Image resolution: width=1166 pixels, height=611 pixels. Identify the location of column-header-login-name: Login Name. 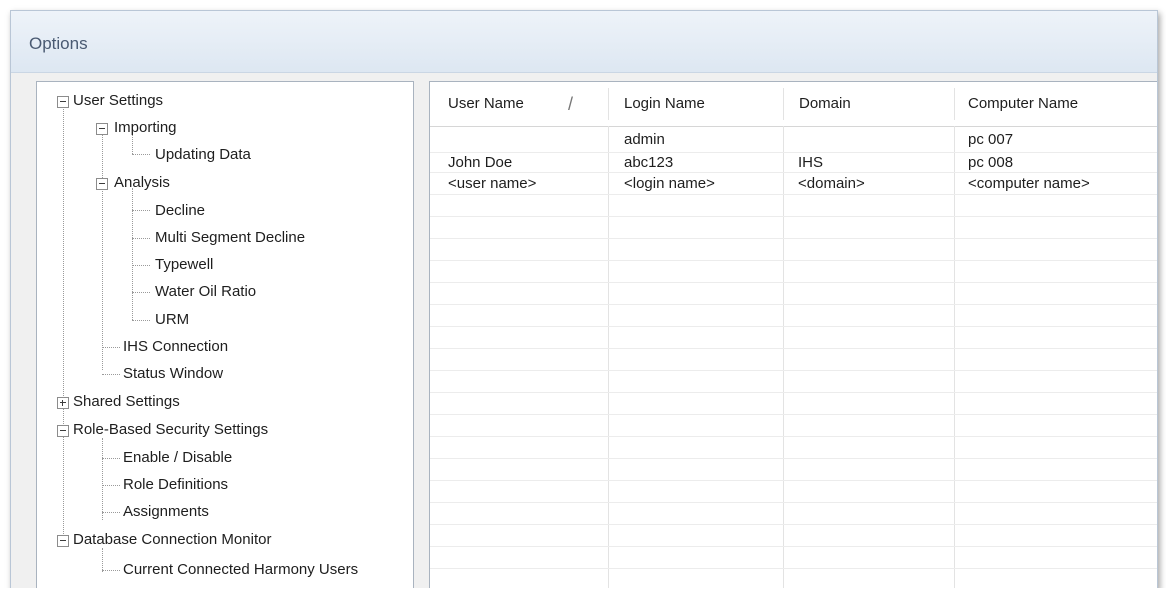
(695, 104).